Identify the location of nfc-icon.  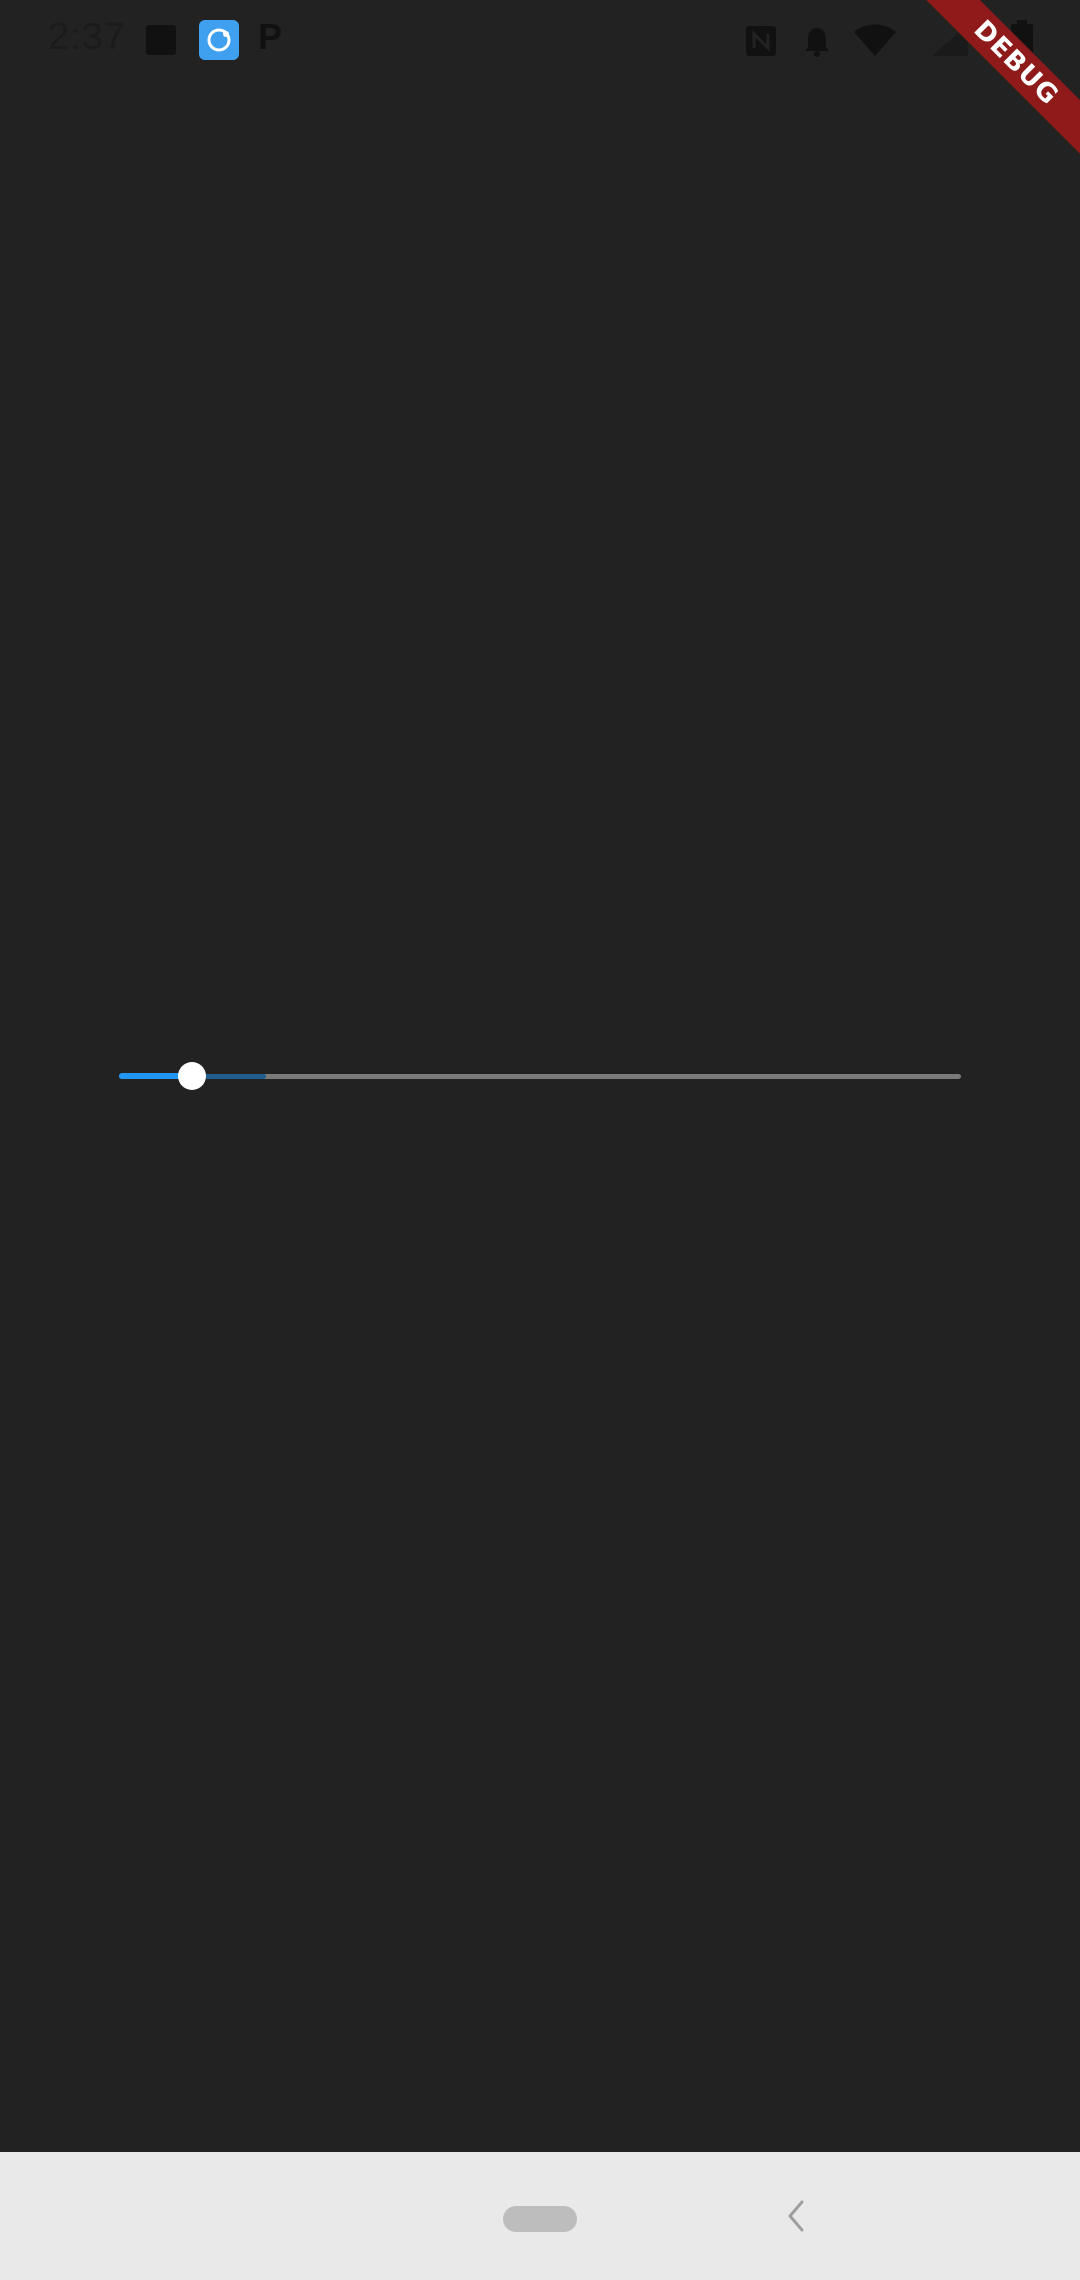
(761, 41).